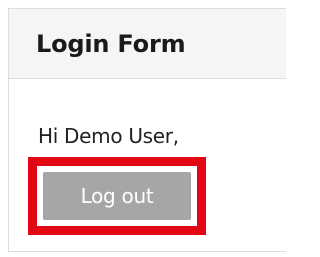 The width and height of the screenshot is (320, 257). Describe the element at coordinates (108, 136) in the screenshot. I see `greeting-text: Hi Demo User,` at that location.